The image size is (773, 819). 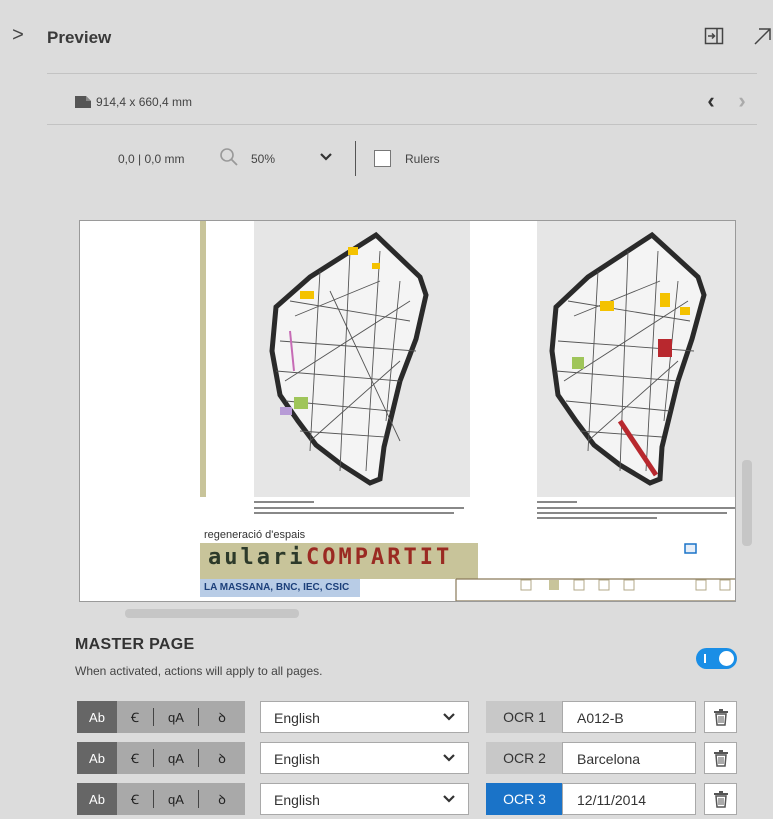 What do you see at coordinates (212, 613) in the screenshot?
I see `horizontal-scrollbar` at bounding box center [212, 613].